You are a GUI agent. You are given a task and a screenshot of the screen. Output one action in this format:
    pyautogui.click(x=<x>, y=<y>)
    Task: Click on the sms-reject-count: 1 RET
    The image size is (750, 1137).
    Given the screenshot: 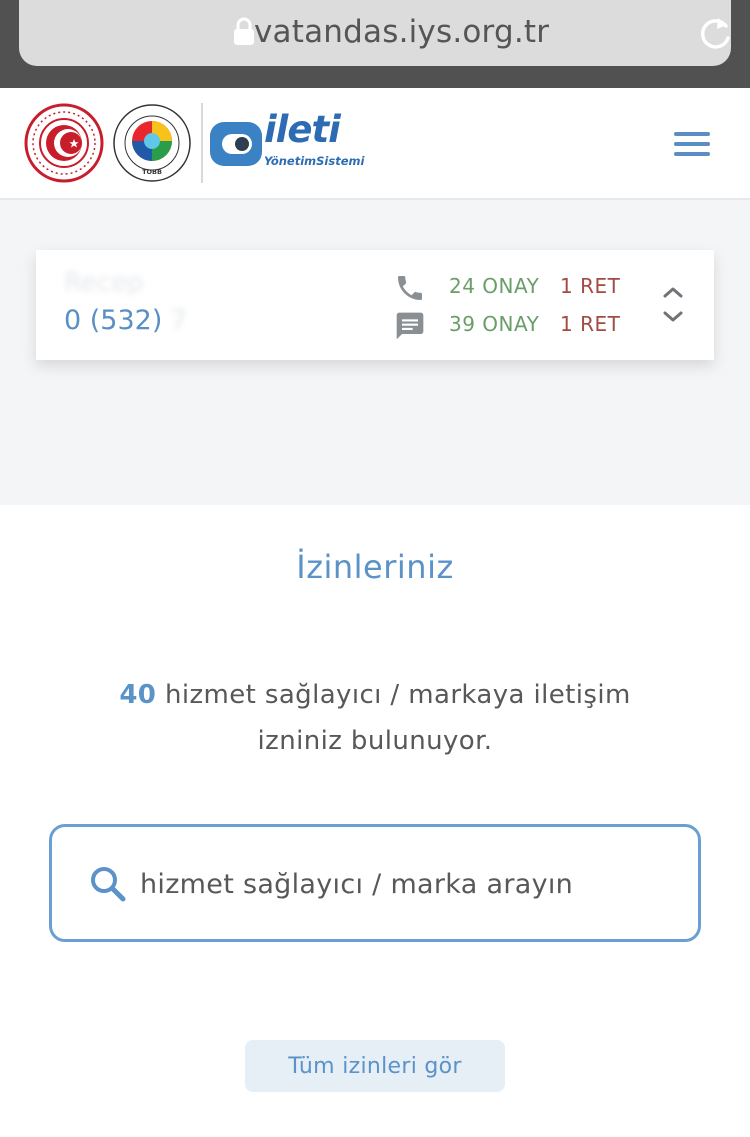 What is the action you would take?
    pyautogui.click(x=590, y=324)
    